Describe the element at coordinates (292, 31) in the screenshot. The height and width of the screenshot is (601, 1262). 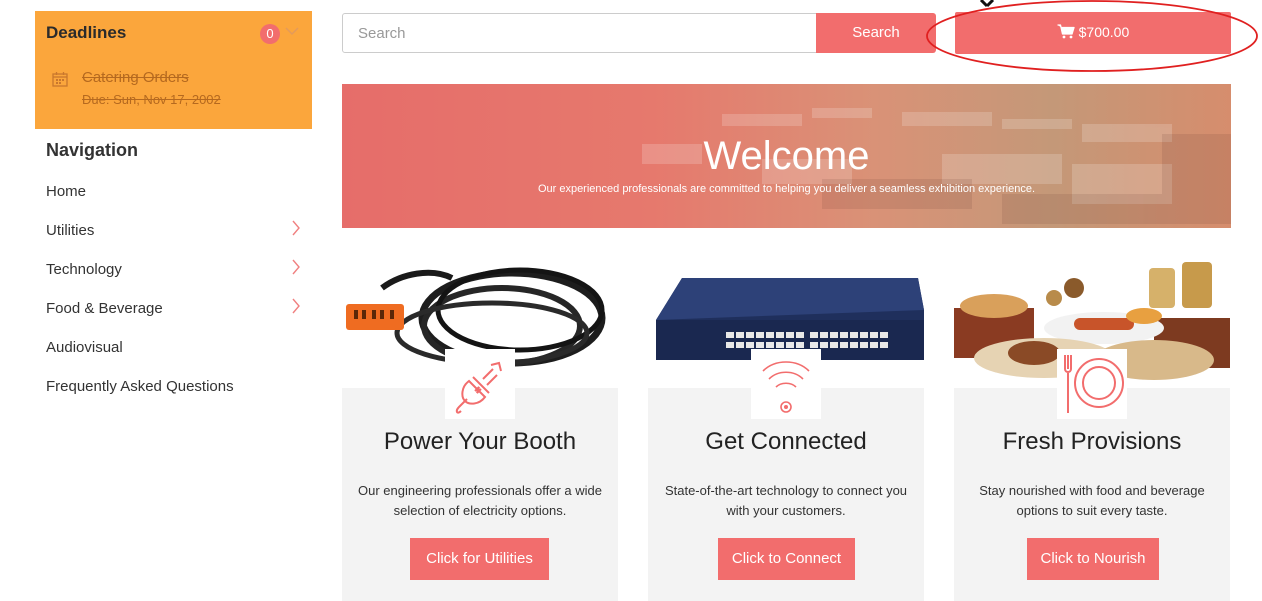
I see `chevron-down-icon` at that location.